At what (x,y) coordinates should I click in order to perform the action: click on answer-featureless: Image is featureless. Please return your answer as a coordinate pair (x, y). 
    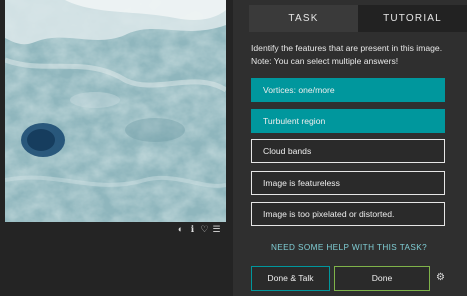
    Looking at the image, I should click on (348, 183).